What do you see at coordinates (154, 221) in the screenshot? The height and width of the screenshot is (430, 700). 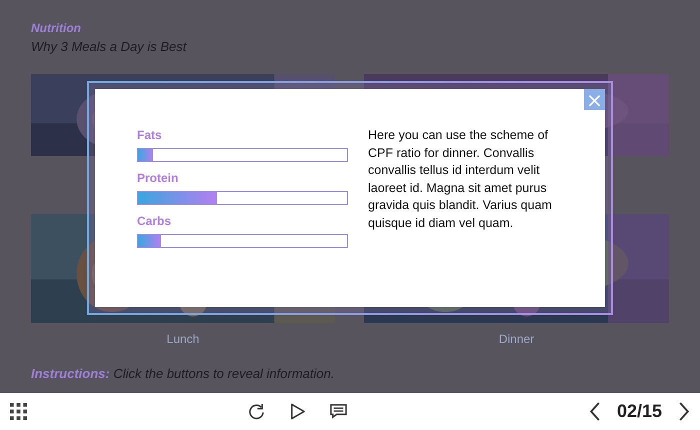 I see `bar-label: Carbs` at bounding box center [154, 221].